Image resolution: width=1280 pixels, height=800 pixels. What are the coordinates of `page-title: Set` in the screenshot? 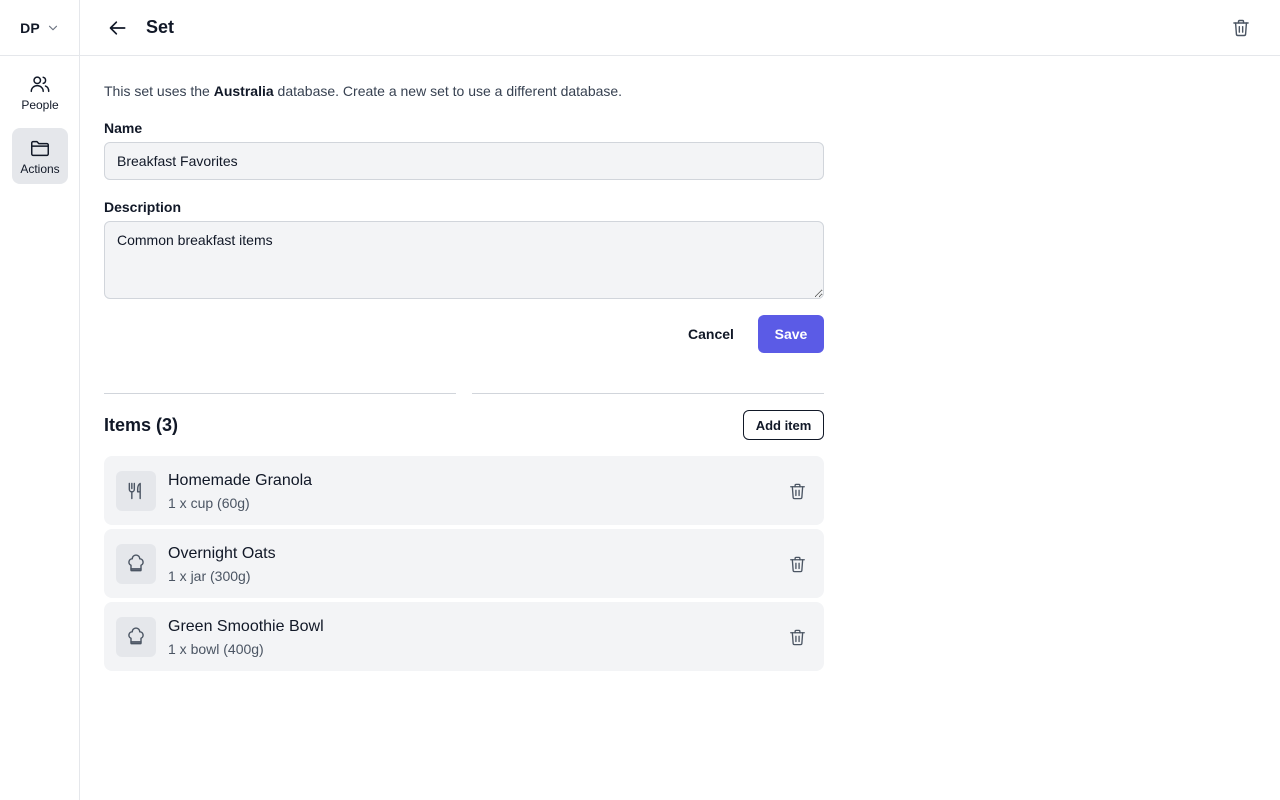 It's located at (160, 27).